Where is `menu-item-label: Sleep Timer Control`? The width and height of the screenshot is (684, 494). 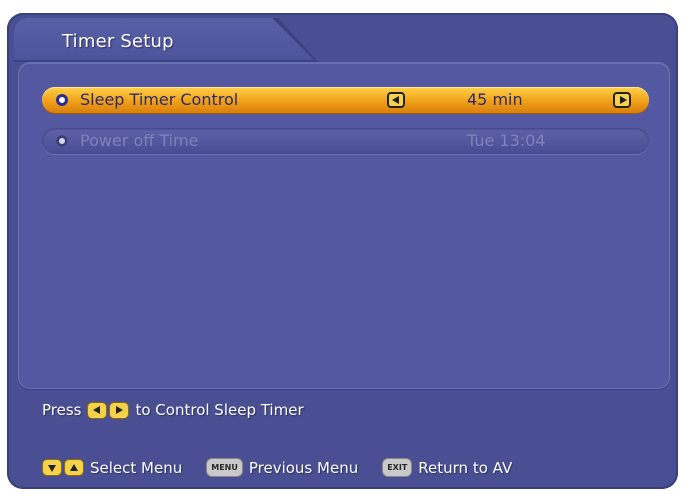 menu-item-label: Sleep Timer Control is located at coordinates (159, 99).